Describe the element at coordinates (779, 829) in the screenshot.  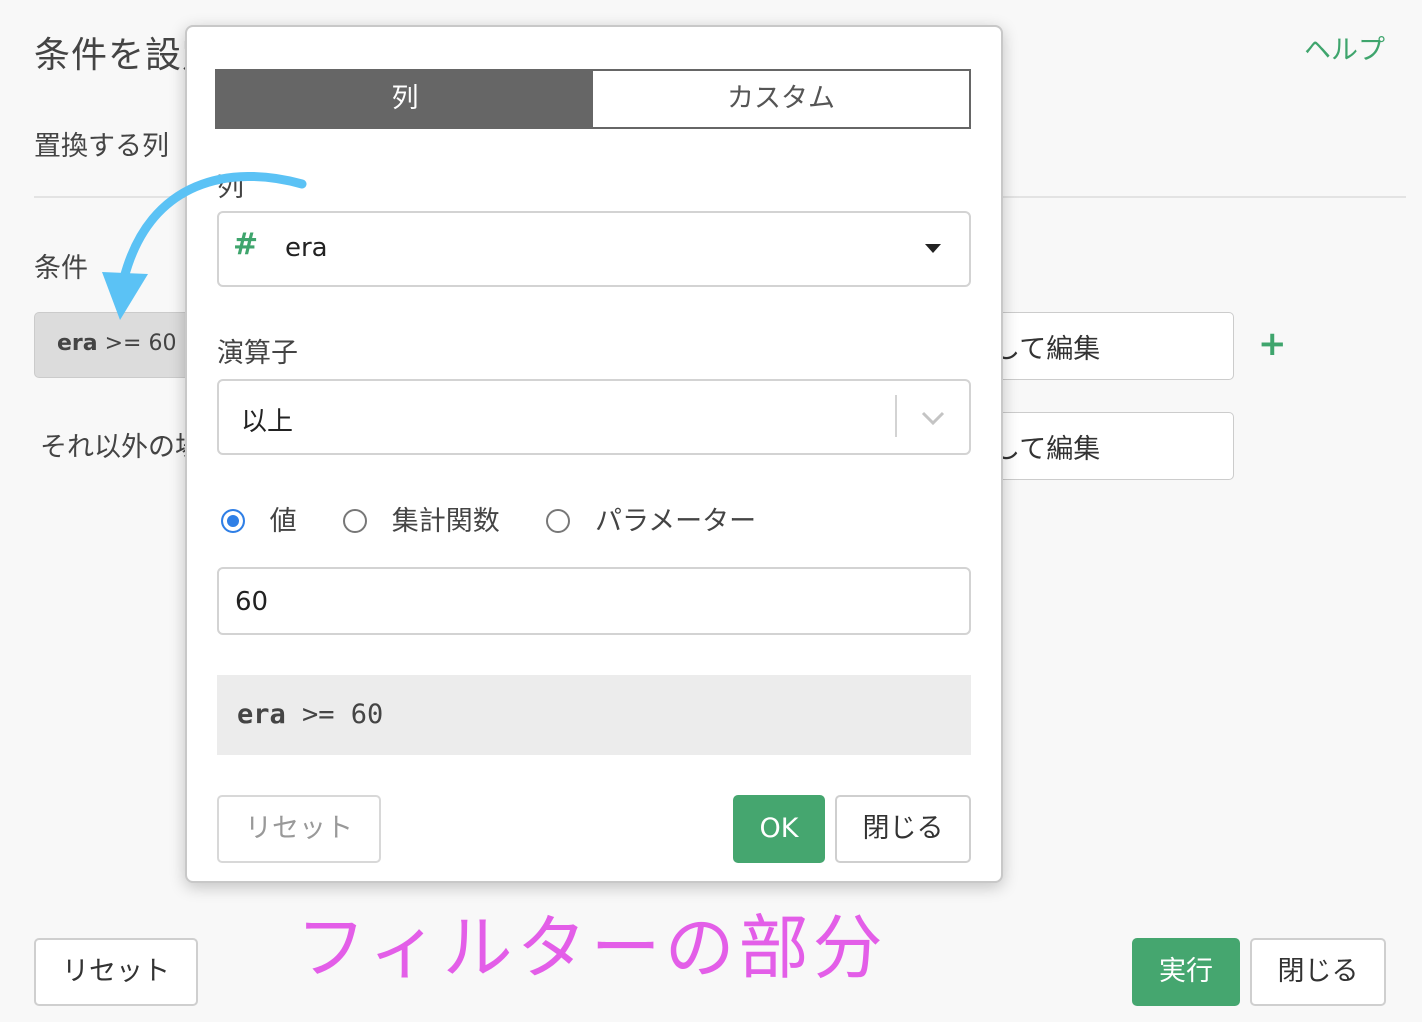
I see `ok-button: OK` at that location.